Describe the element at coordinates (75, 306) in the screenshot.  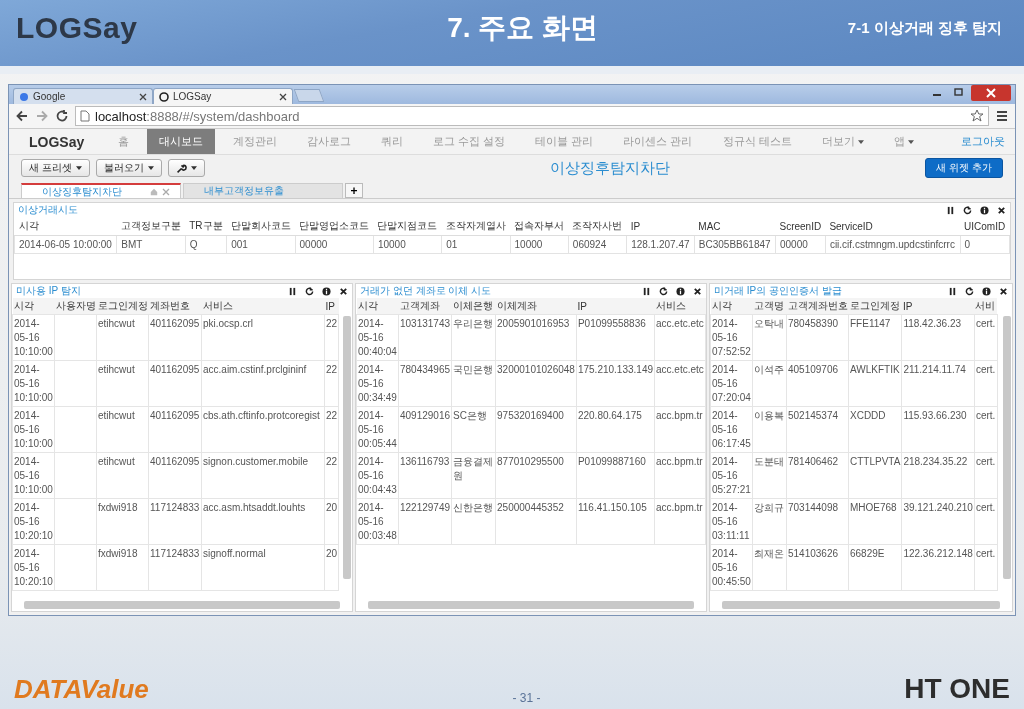
I see `column-header: 사용자명` at that location.